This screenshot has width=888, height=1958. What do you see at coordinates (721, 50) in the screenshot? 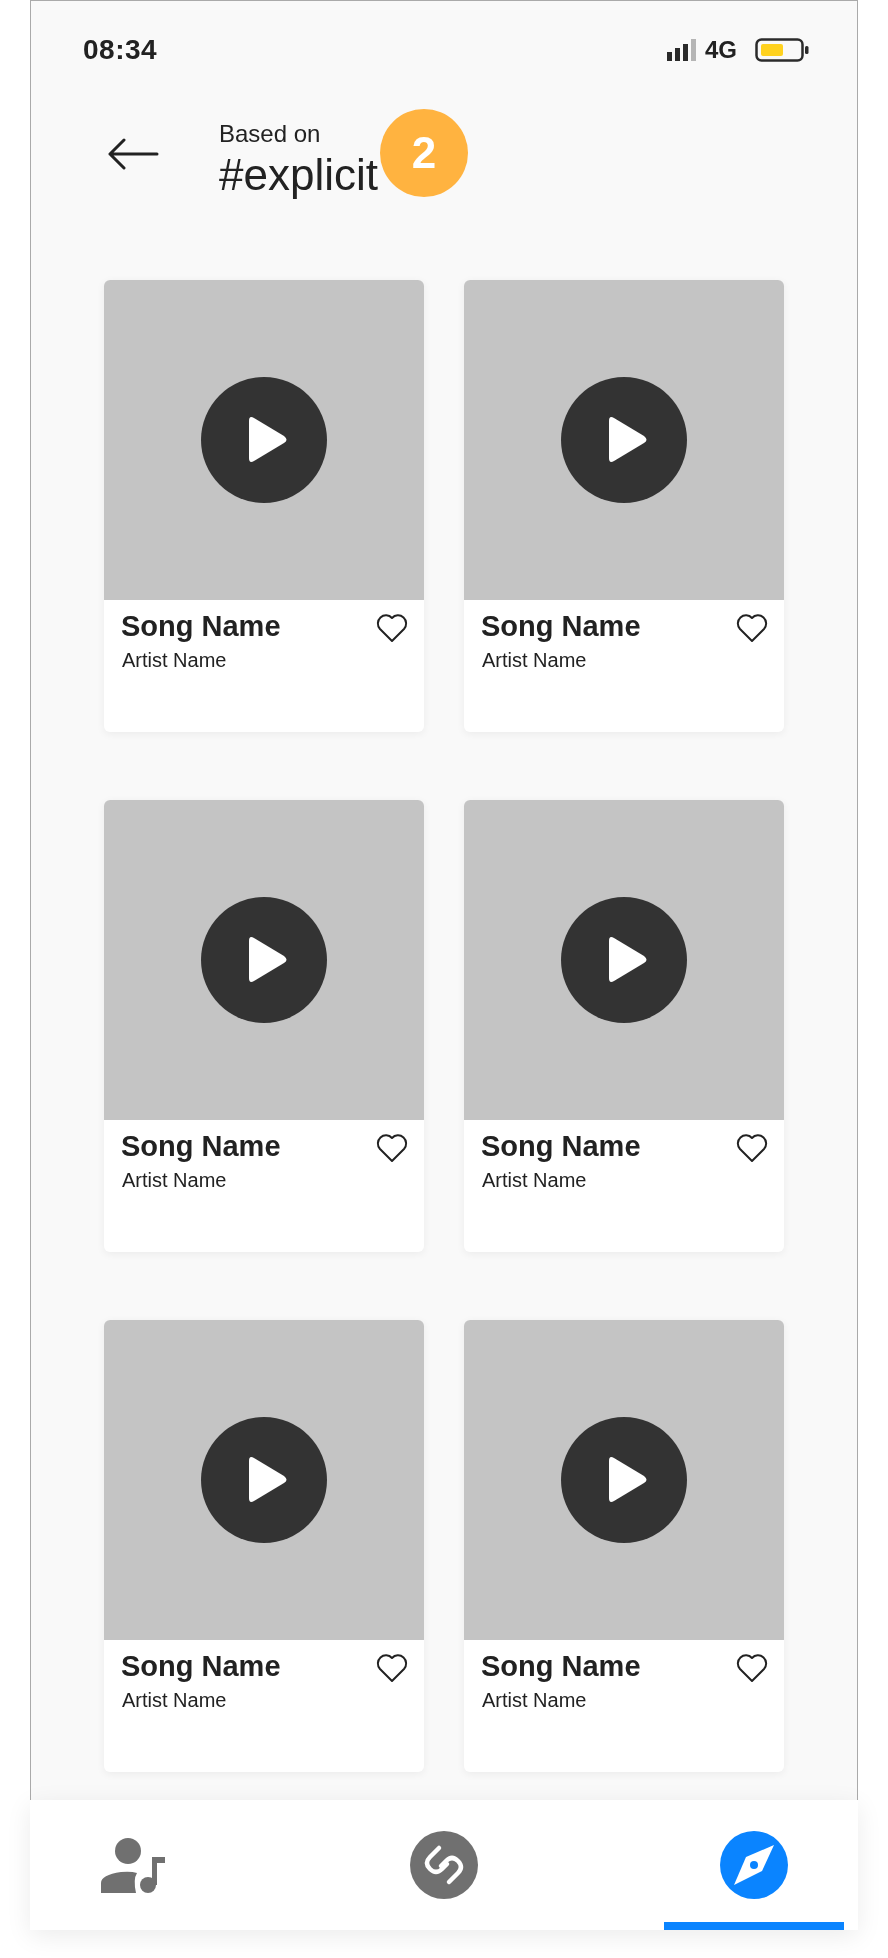
I see `network-label: 4G` at bounding box center [721, 50].